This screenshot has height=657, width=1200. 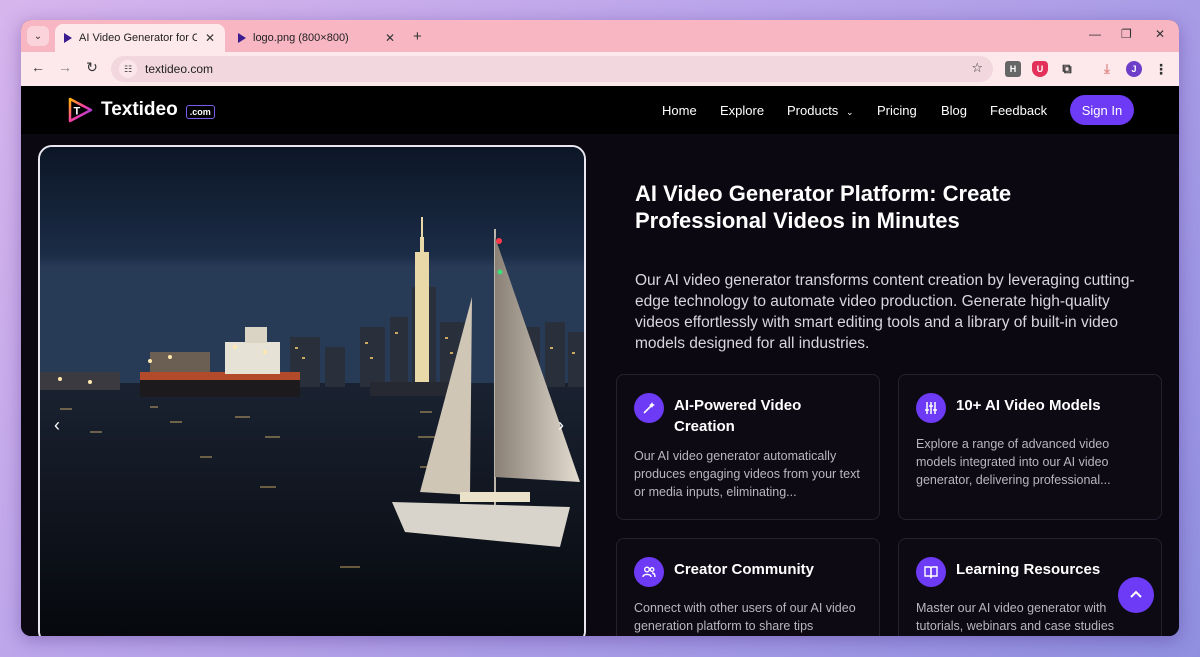 I want to click on carousel-prev-icon: ‹, so click(x=57, y=425).